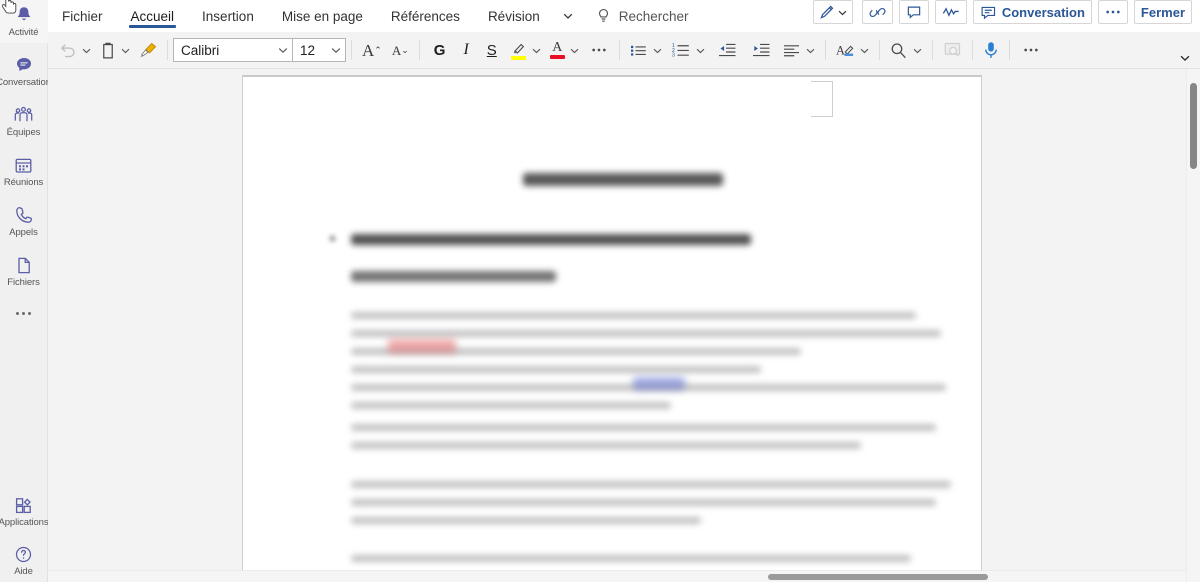  Describe the element at coordinates (727, 50) in the screenshot. I see `decrease-indent-button` at that location.